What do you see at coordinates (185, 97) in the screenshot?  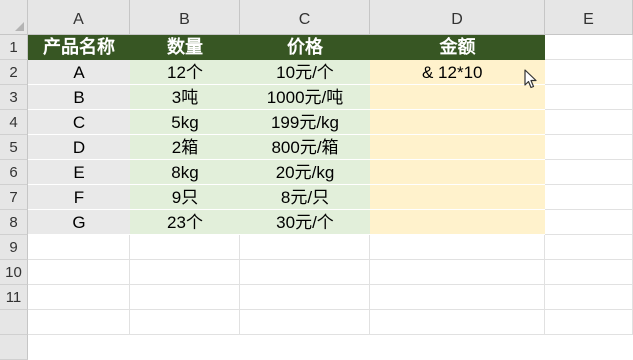 I see `cell-quantity: 3吨` at bounding box center [185, 97].